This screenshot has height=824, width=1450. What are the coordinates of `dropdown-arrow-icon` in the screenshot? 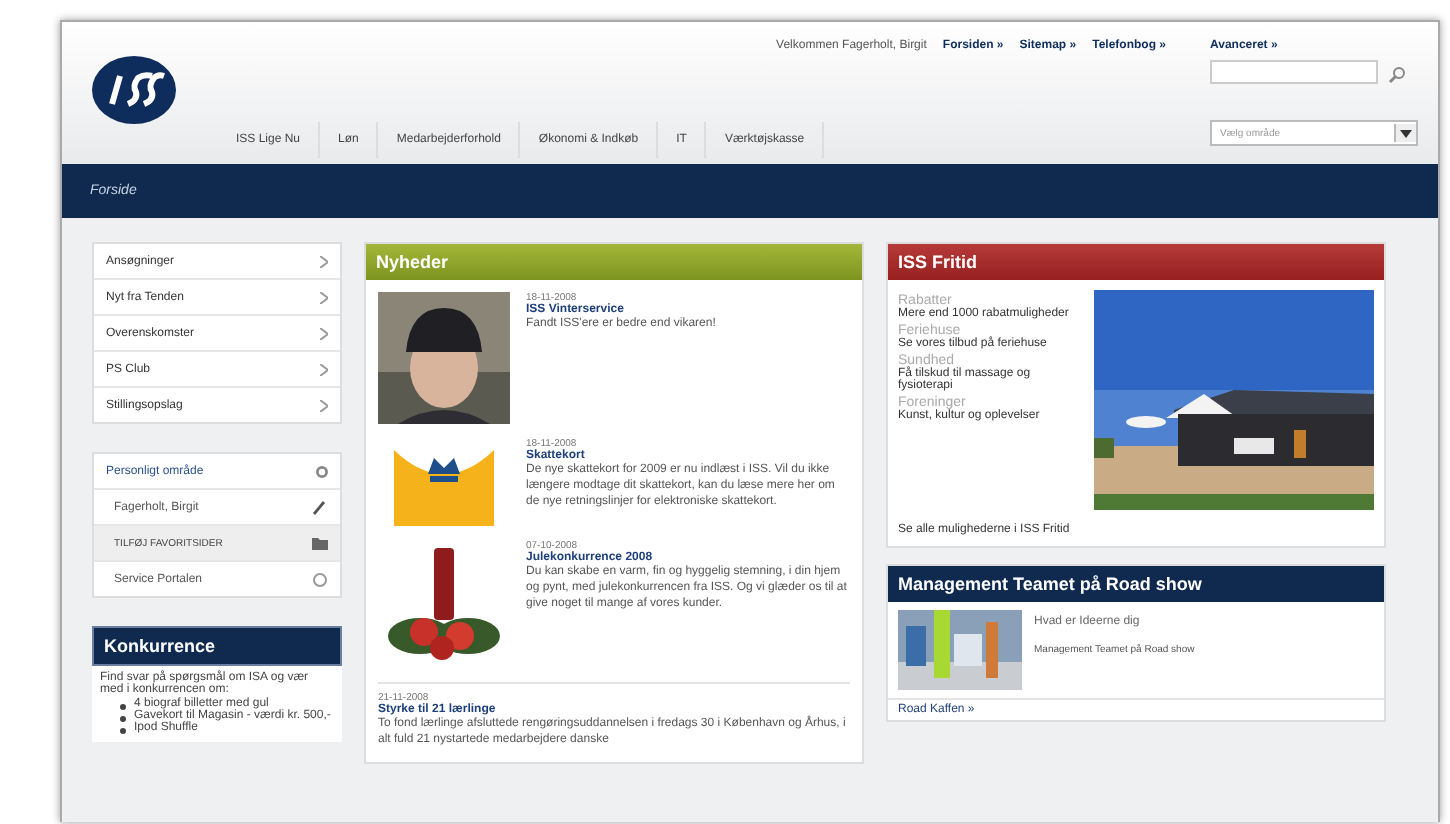 It's located at (1406, 133).